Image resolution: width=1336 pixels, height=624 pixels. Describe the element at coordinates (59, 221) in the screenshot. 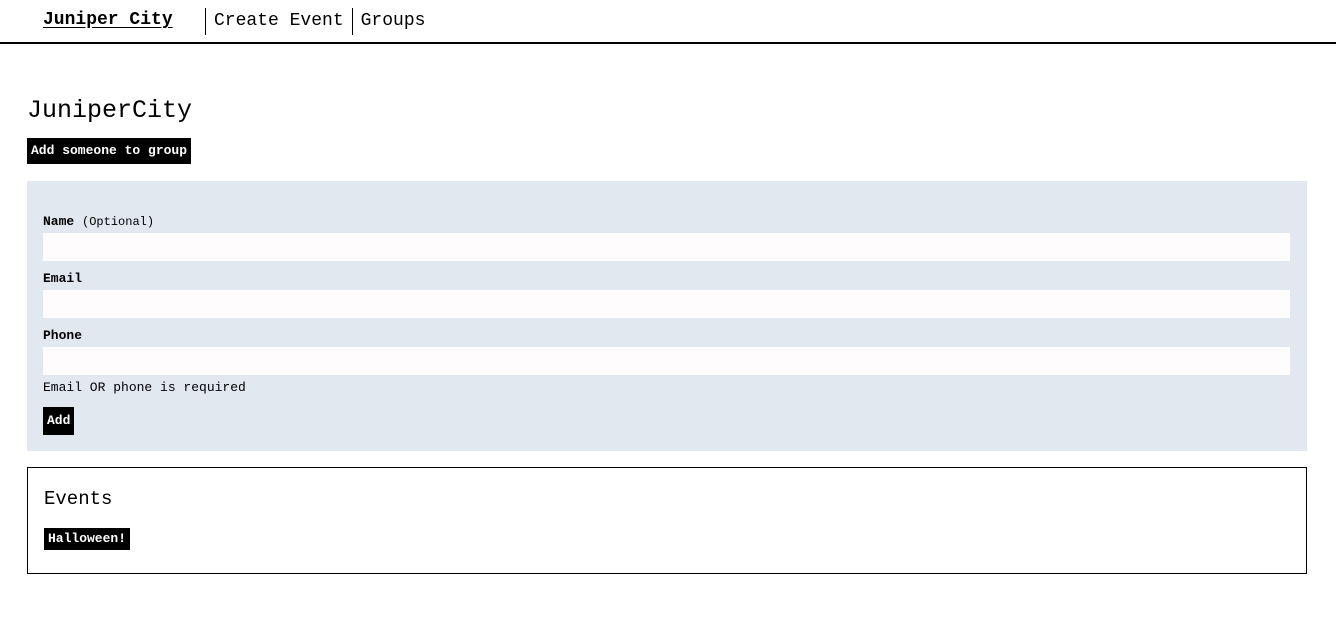

I see `name-label-text: Name` at that location.